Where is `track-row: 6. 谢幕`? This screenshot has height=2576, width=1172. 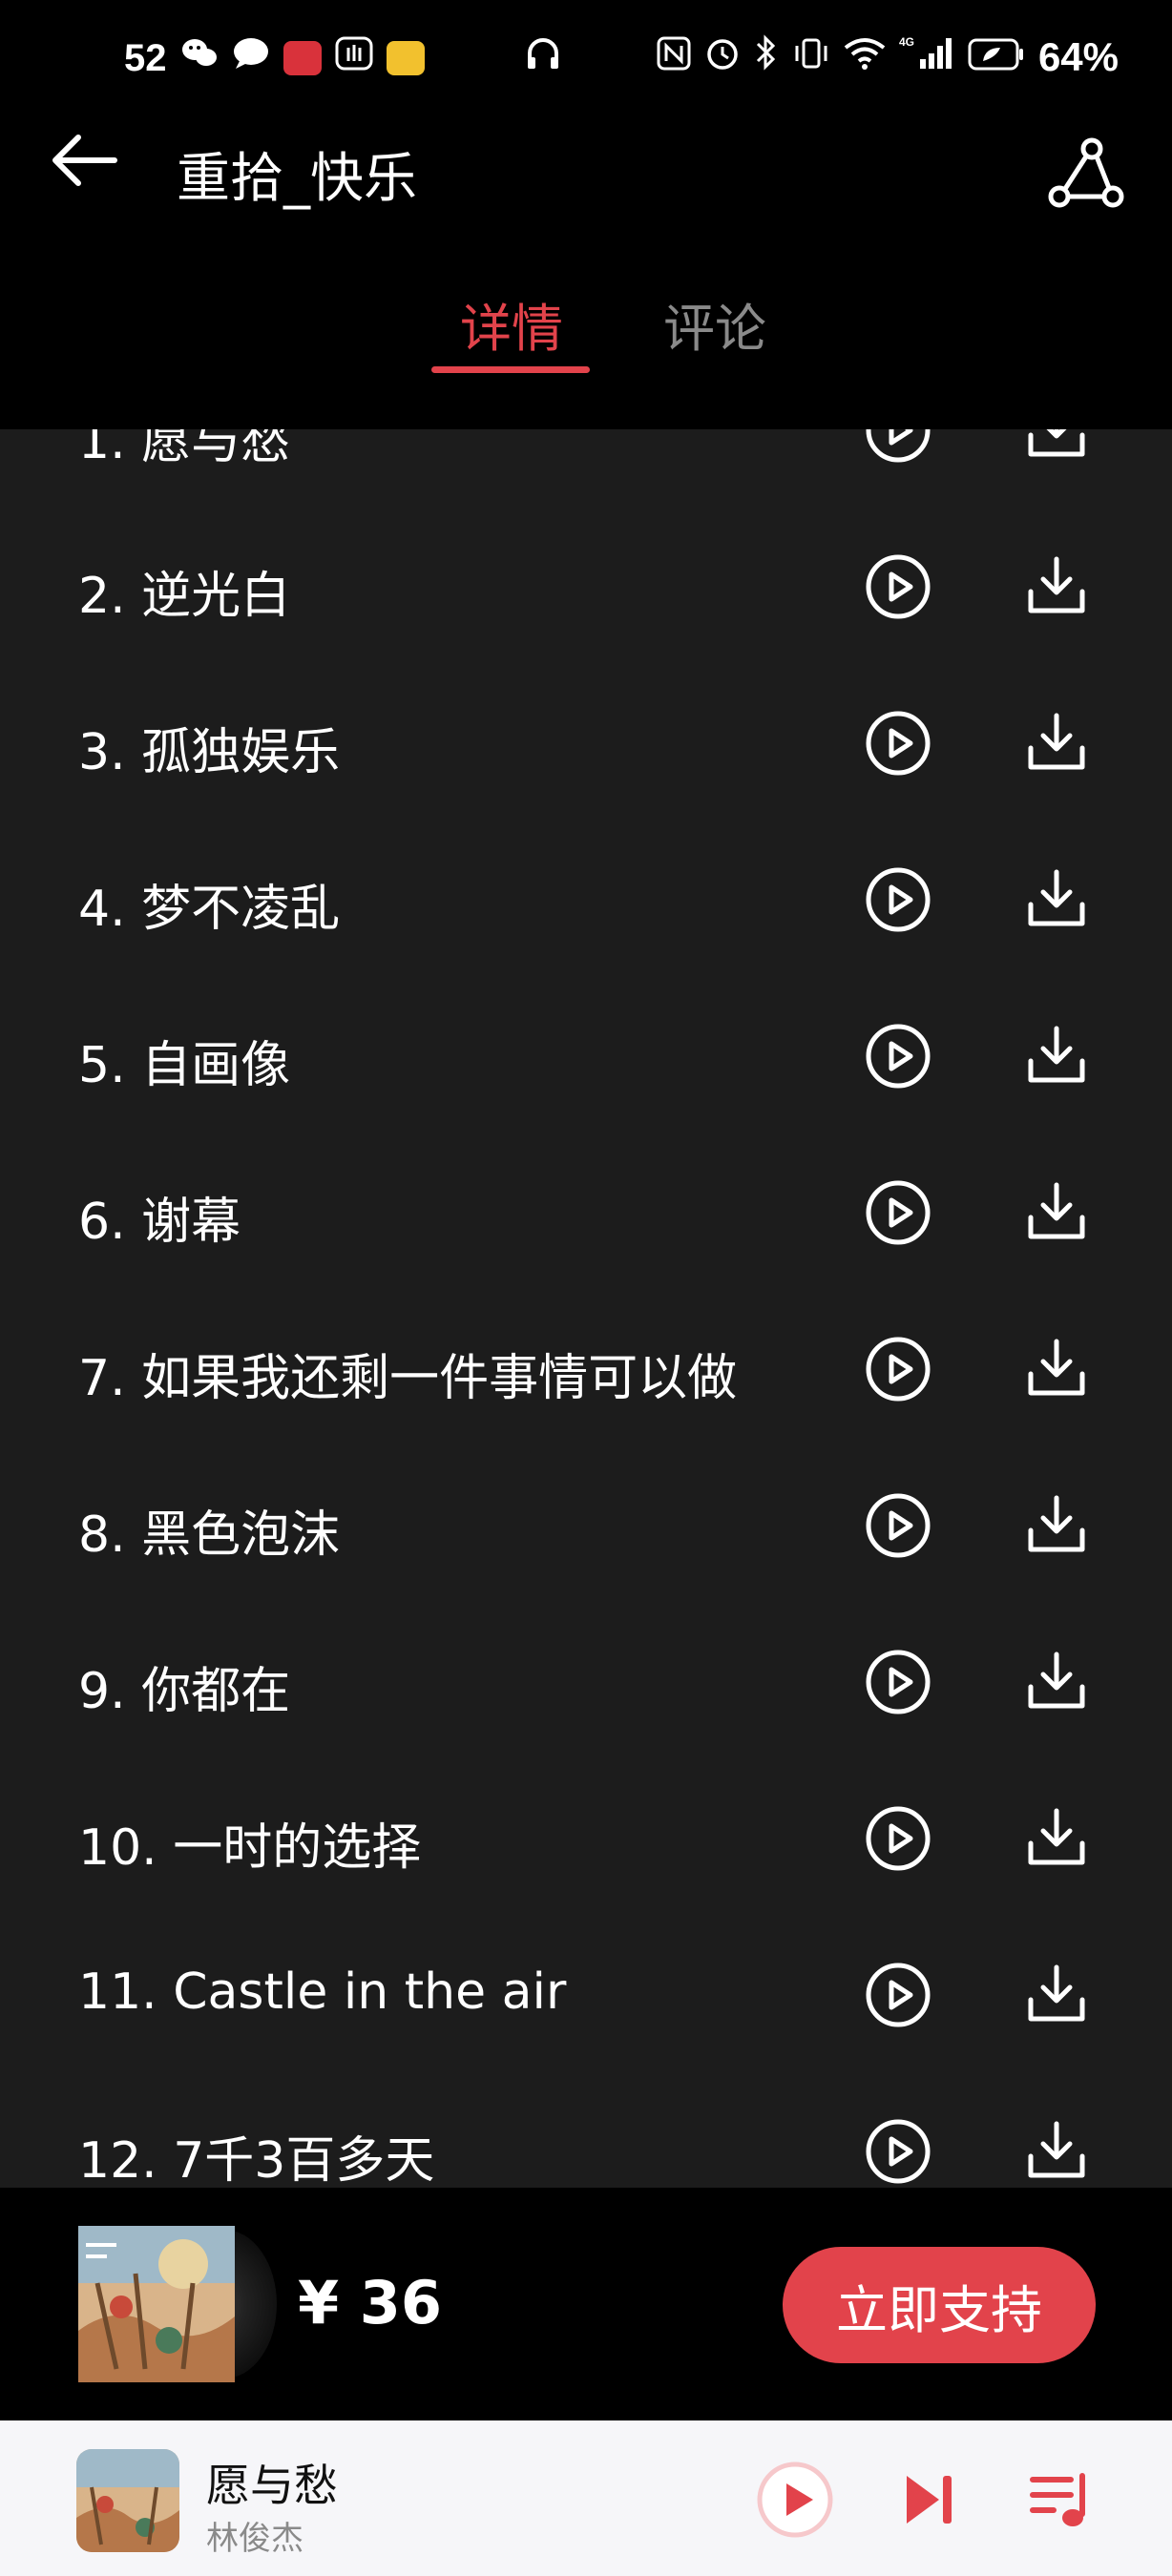
track-row: 6. 谢幕 is located at coordinates (586, 1213).